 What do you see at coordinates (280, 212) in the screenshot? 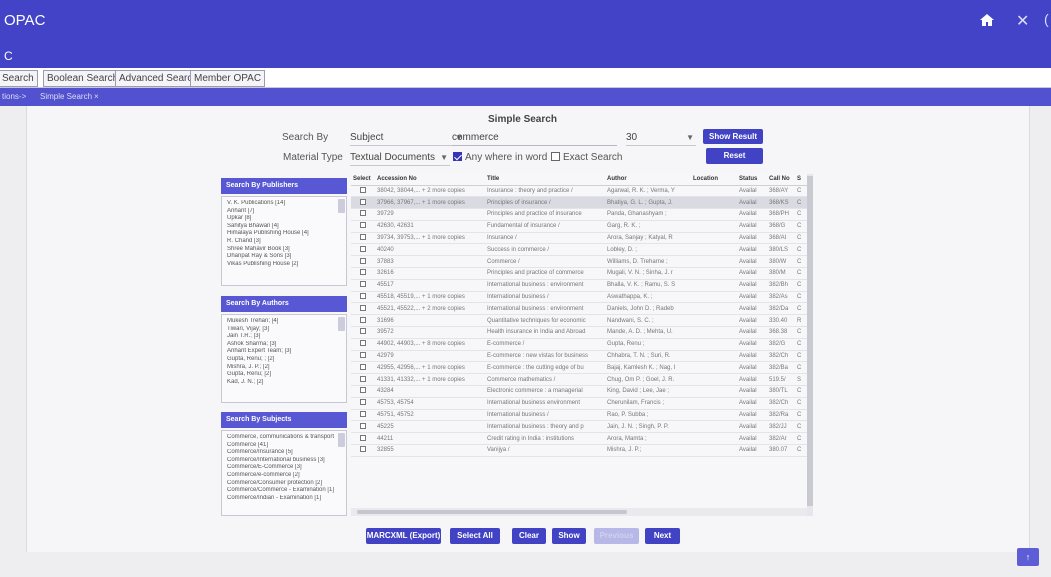
I see `publisher-item: Arihant [7]` at bounding box center [280, 212].